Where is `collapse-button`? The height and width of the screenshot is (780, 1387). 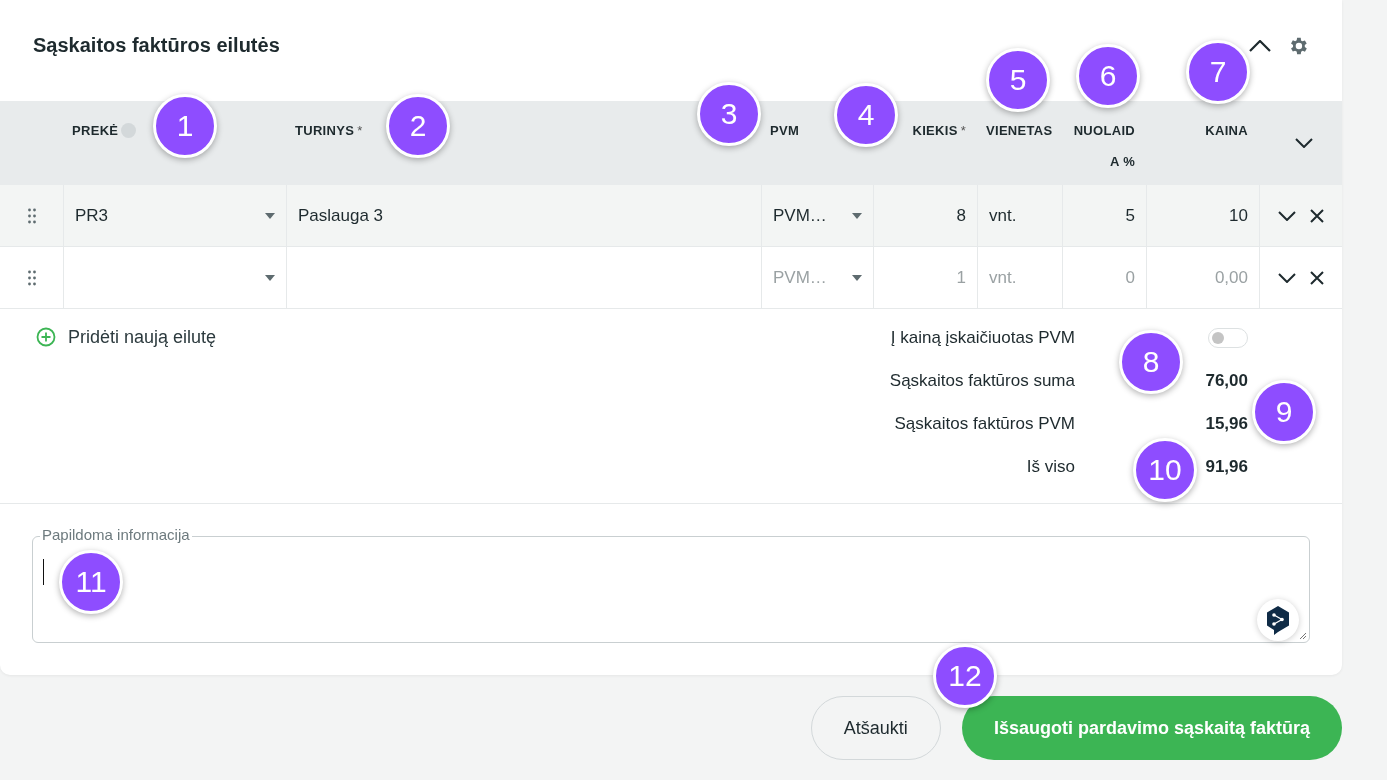
collapse-button is located at coordinates (1260, 45).